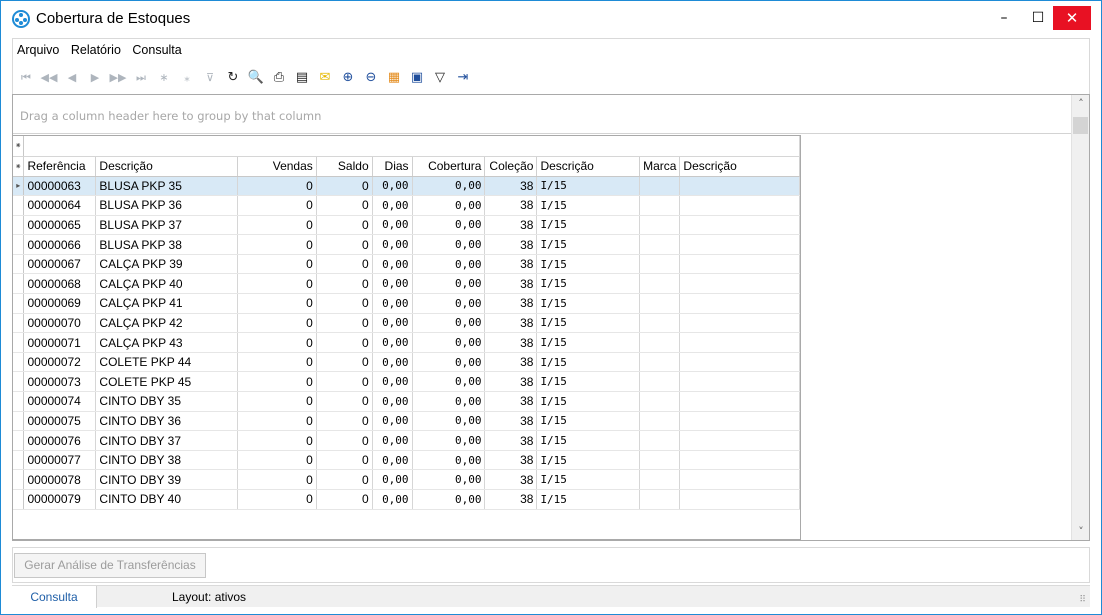  Describe the element at coordinates (406, 284) in the screenshot. I see `table-row: 00000068 CALÇA PKP 40 0 0 0,00 0,00 38 I/15` at that location.